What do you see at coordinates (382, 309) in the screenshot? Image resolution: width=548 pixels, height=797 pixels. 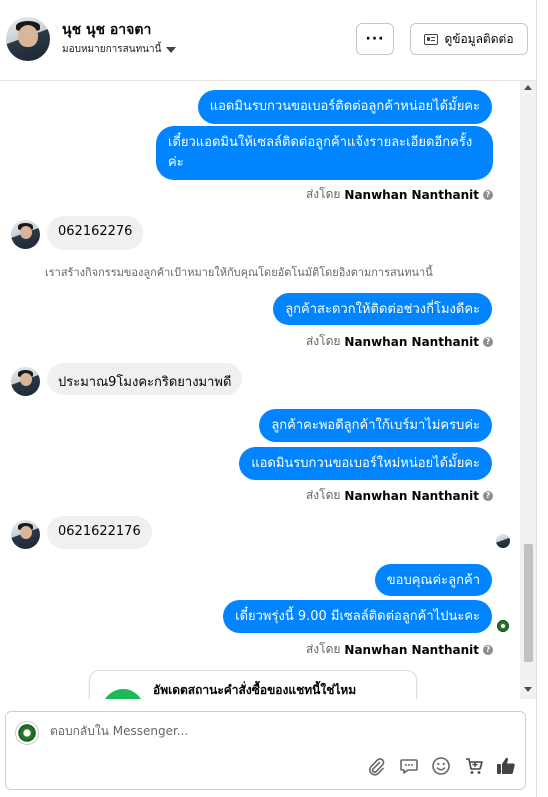 I see `outgoing-message: ลูกค้าสะดวกให้ติดต่อช่วงกี่โมงดีคะ` at bounding box center [382, 309].